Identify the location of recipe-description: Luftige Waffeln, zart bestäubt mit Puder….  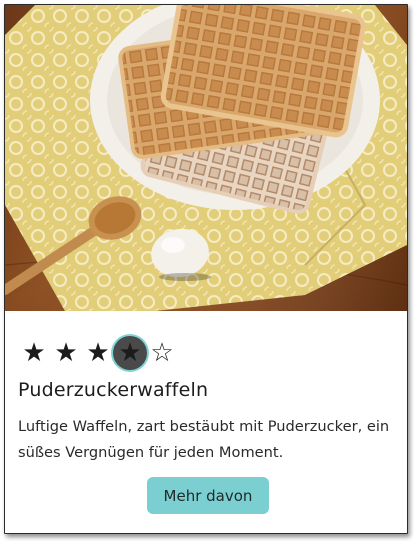
(204, 439).